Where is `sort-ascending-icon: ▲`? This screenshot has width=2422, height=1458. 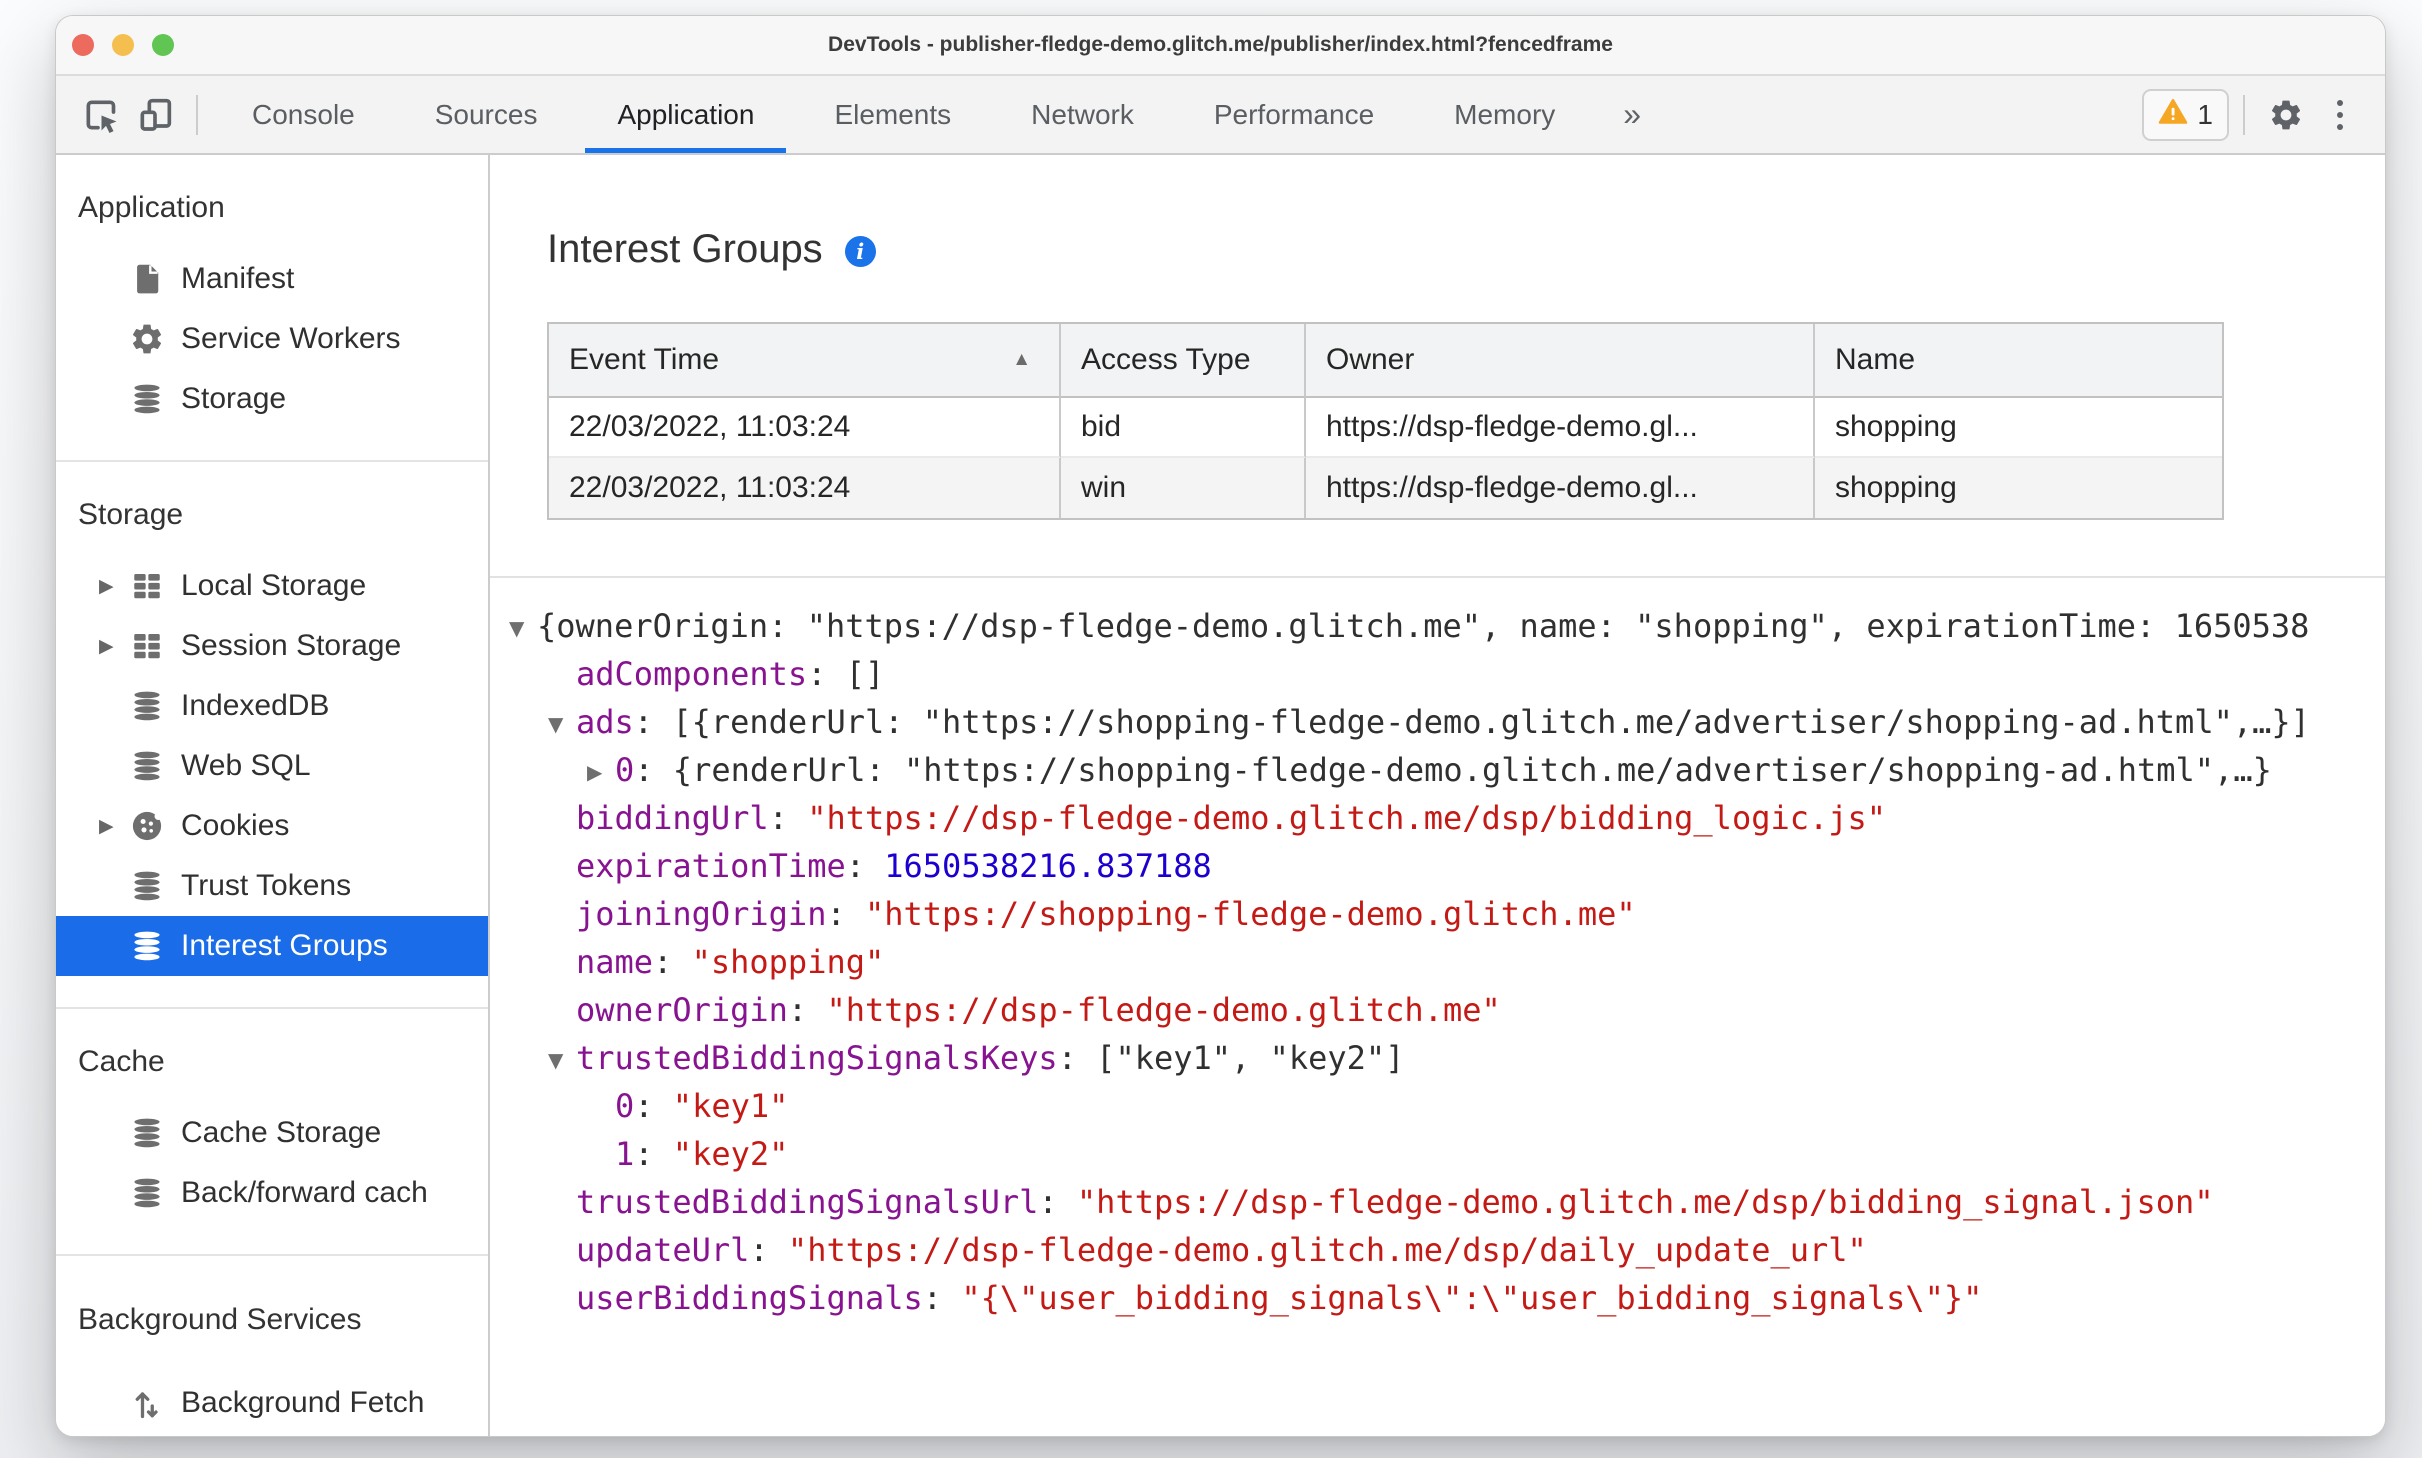 sort-ascending-icon: ▲ is located at coordinates (1021, 359).